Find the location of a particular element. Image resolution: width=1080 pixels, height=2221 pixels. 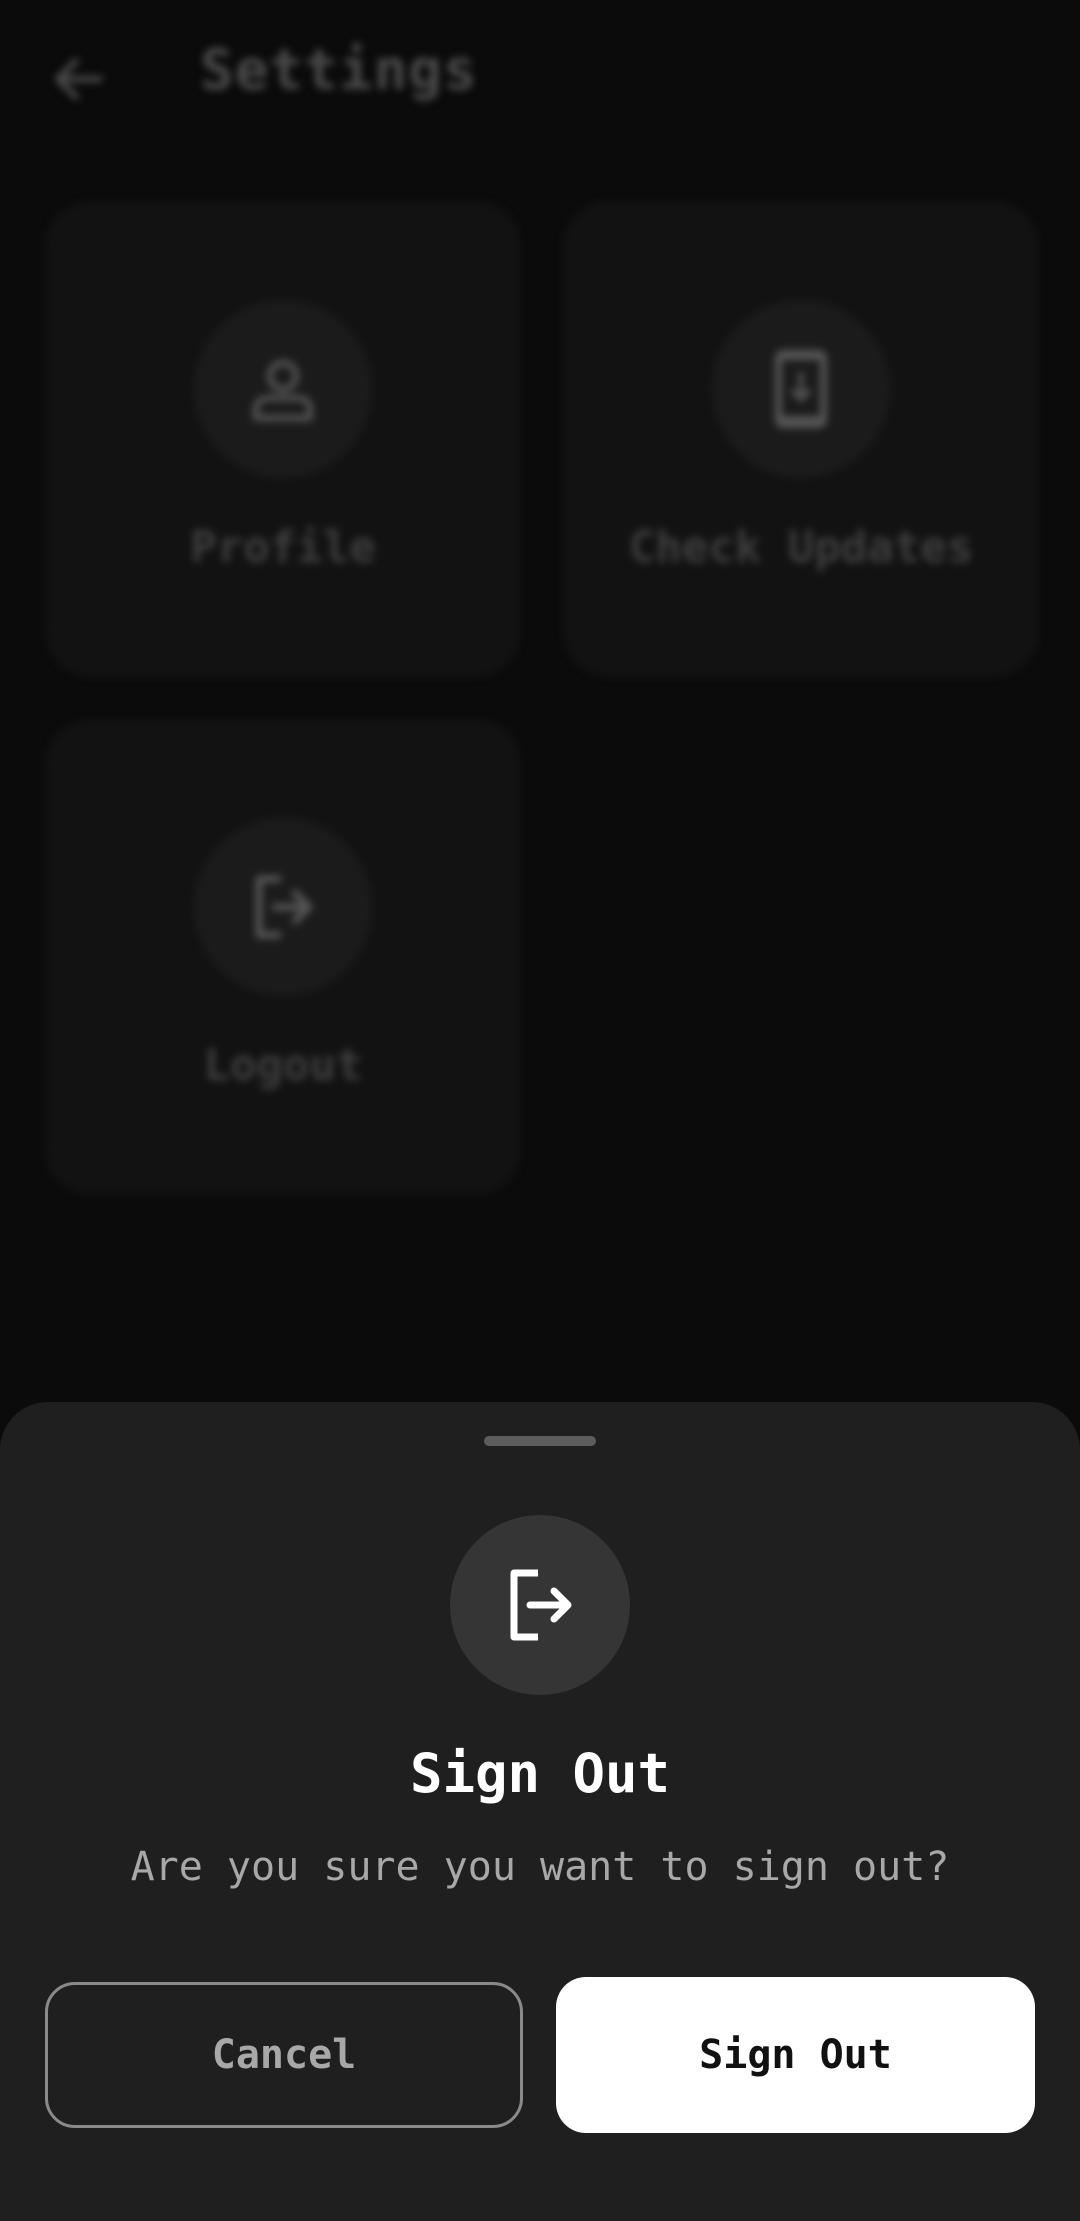

person-icon is located at coordinates (283, 390).